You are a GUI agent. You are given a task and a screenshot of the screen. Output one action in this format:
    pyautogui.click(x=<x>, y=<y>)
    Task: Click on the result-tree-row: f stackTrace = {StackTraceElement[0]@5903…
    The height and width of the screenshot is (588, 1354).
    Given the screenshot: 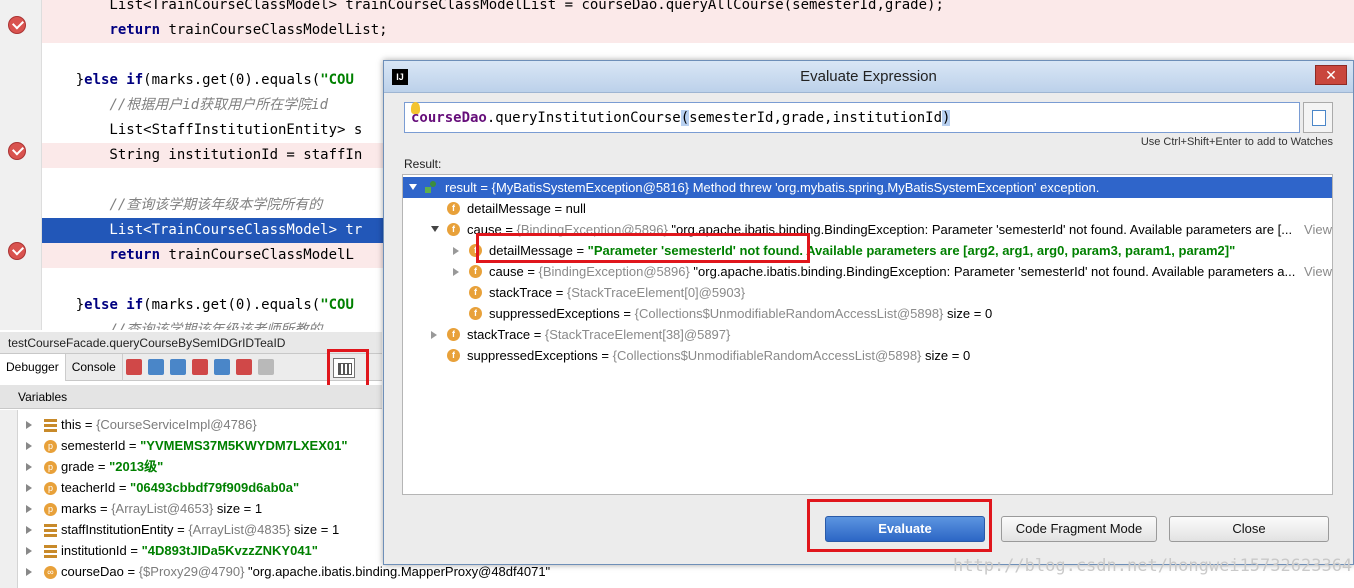 What is the action you would take?
    pyautogui.click(x=867, y=292)
    